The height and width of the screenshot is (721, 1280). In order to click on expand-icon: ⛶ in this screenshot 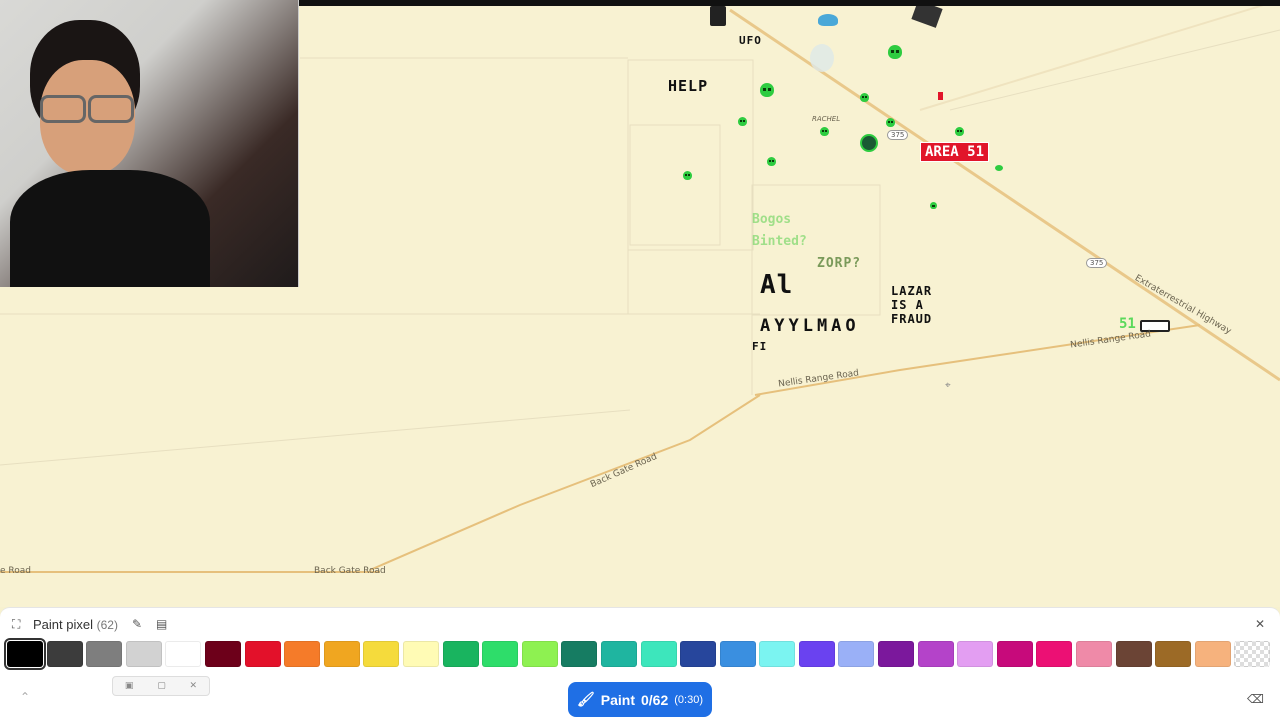, I will do `click(16, 624)`.